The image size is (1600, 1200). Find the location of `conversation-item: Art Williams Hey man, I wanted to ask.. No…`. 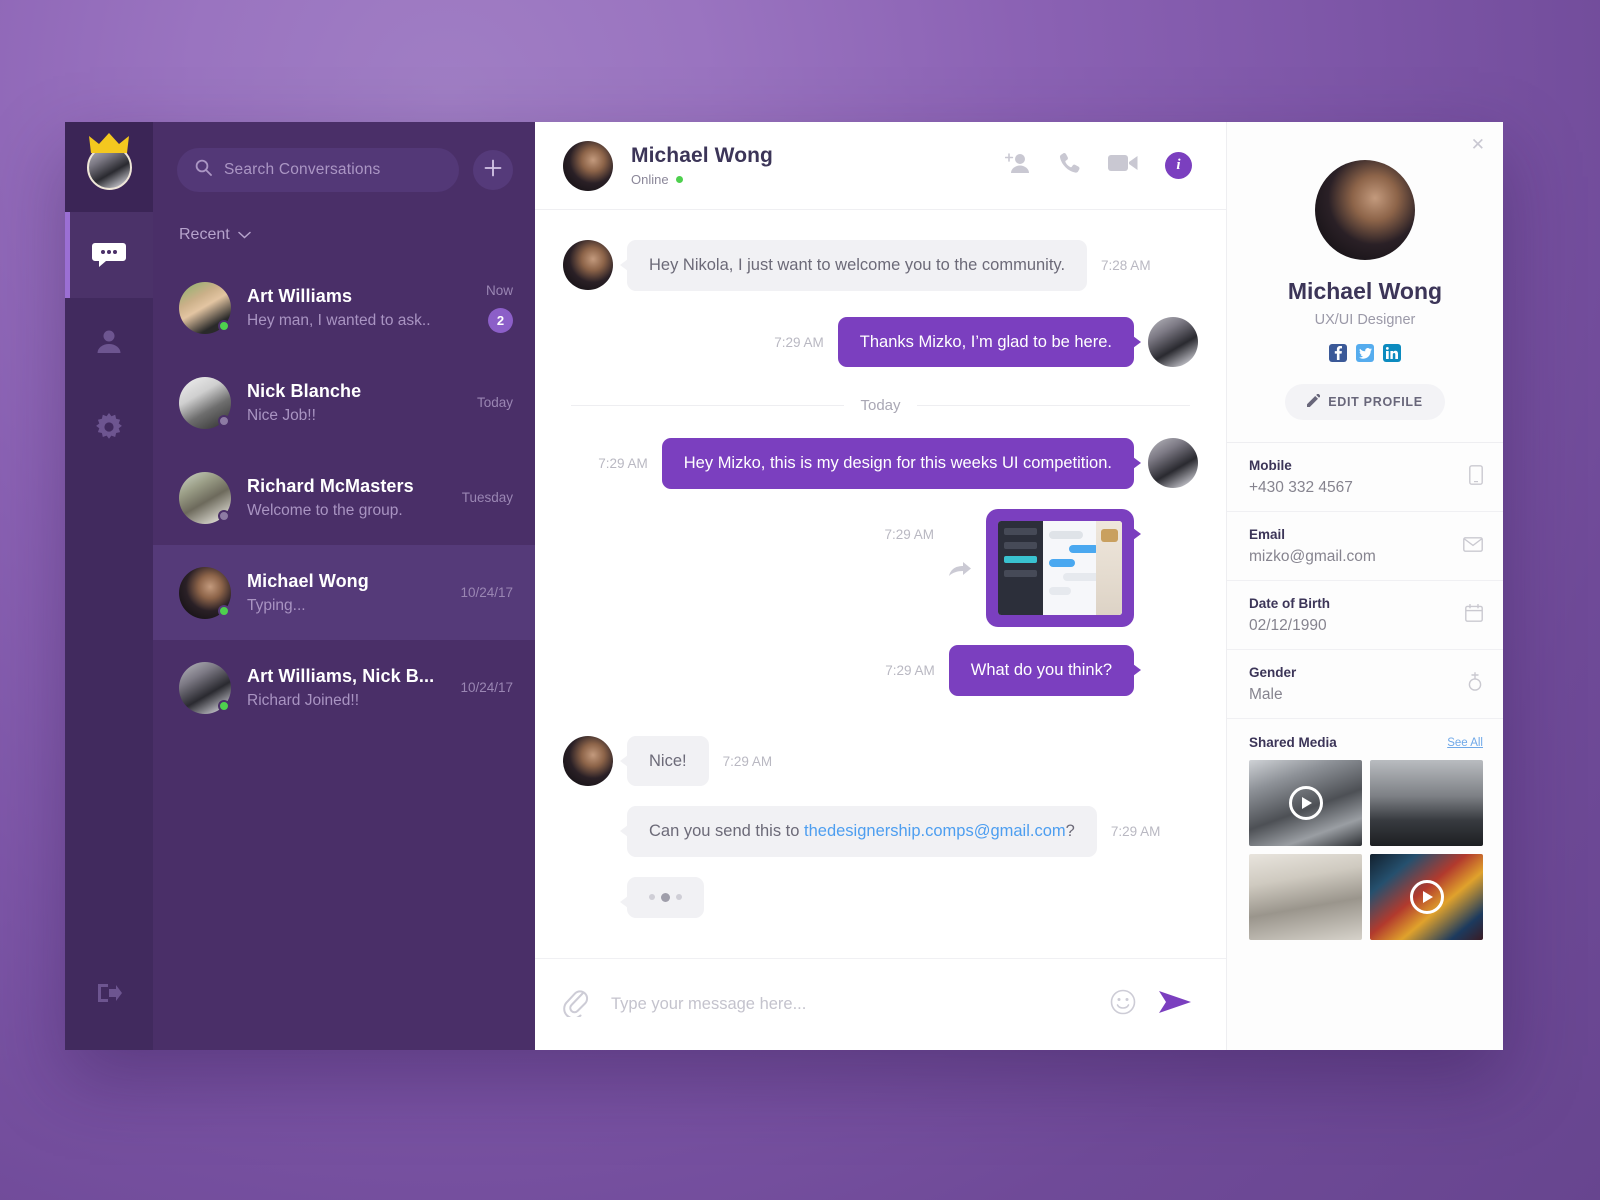

conversation-item: Art Williams Hey man, I wanted to ask.. No… is located at coordinates (344, 307).